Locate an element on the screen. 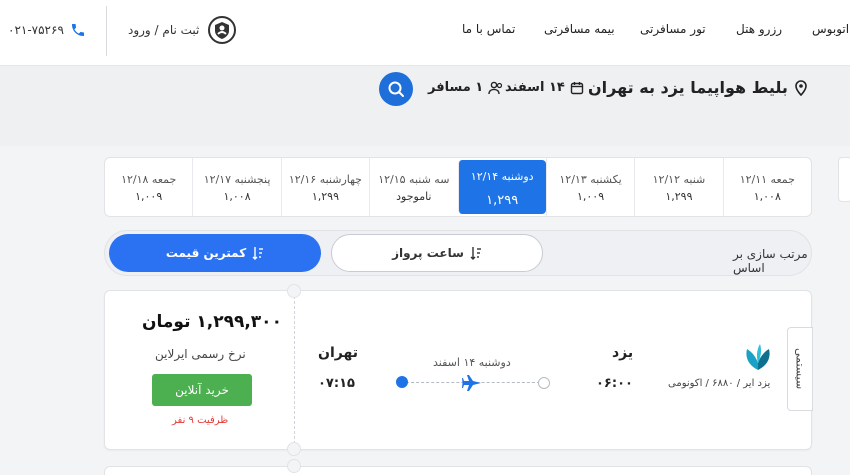 The height and width of the screenshot is (475, 850). date-cell: دوشنبه ۱۲/۱۴ ۱,۲۹۹ is located at coordinates (501, 187).